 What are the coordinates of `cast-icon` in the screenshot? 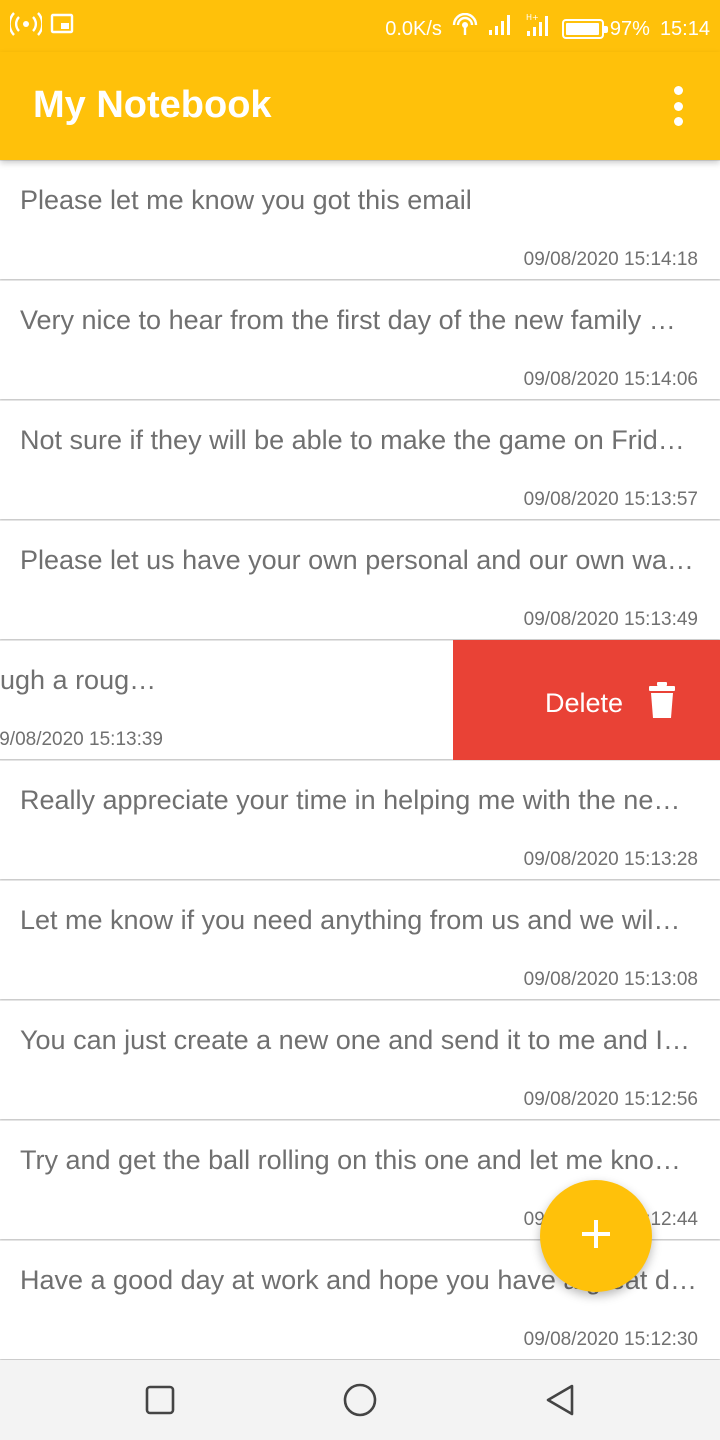 It's located at (62, 27).